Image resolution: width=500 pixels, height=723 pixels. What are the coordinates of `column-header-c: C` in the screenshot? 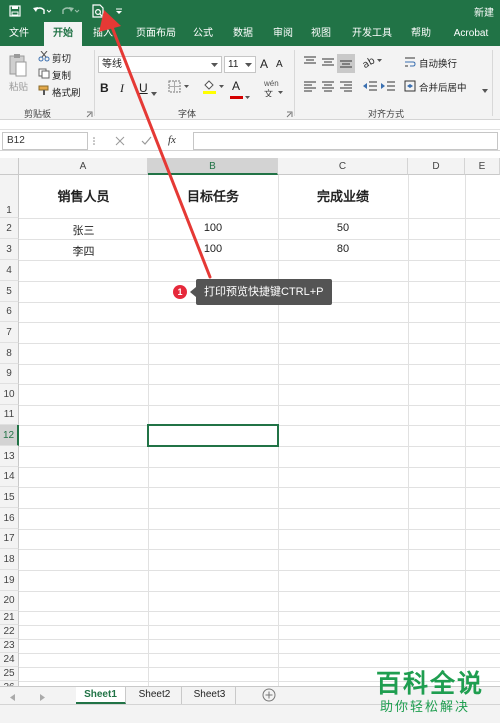 It's located at (343, 166).